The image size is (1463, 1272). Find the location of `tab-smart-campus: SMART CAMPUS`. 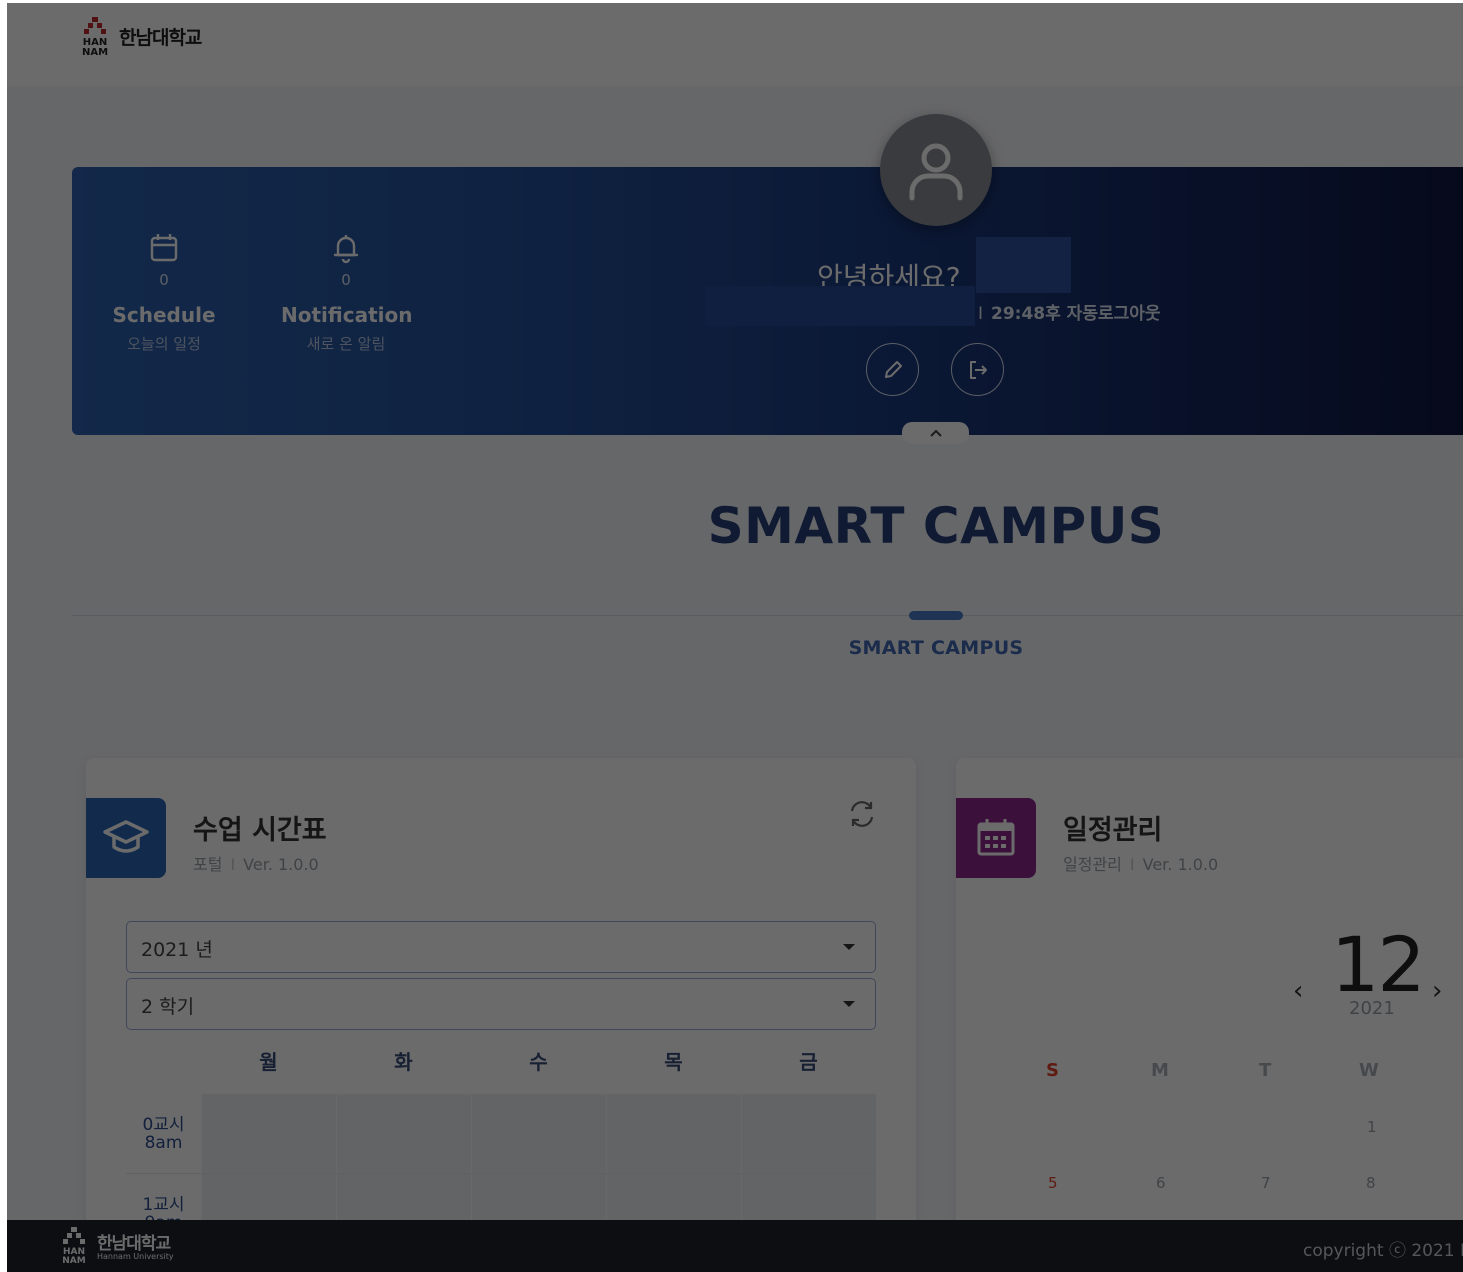

tab-smart-campus: SMART CAMPUS is located at coordinates (735, 648).